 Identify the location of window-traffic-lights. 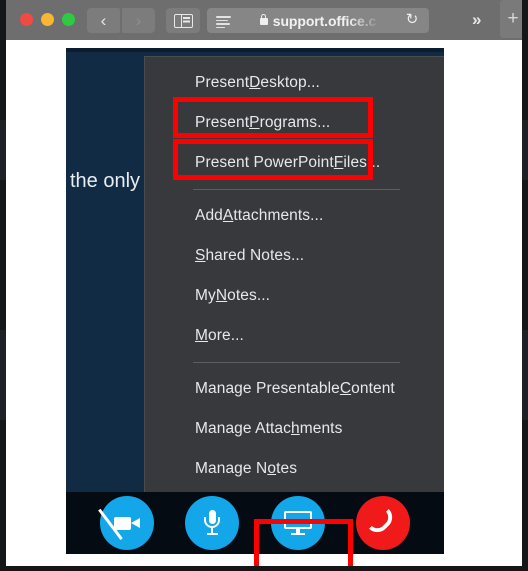
(47, 19).